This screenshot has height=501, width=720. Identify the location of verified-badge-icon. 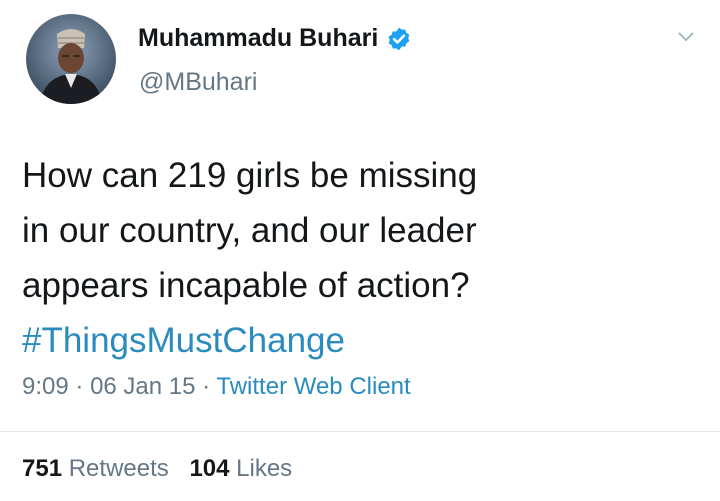
(399, 39).